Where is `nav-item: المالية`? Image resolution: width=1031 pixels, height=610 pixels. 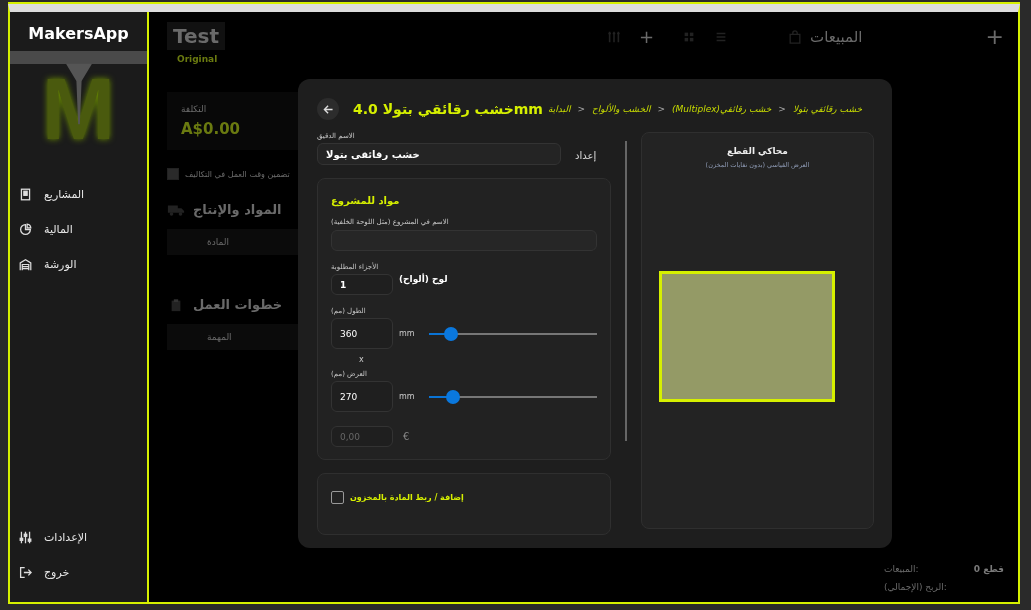
nav-item: المالية is located at coordinates (78, 229).